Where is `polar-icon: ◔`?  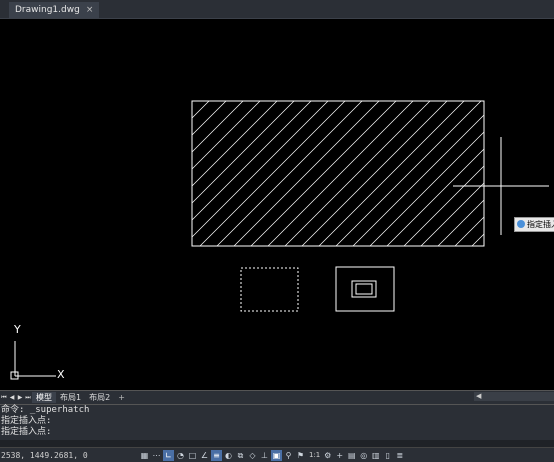
polar-icon: ◔ is located at coordinates (180, 455).